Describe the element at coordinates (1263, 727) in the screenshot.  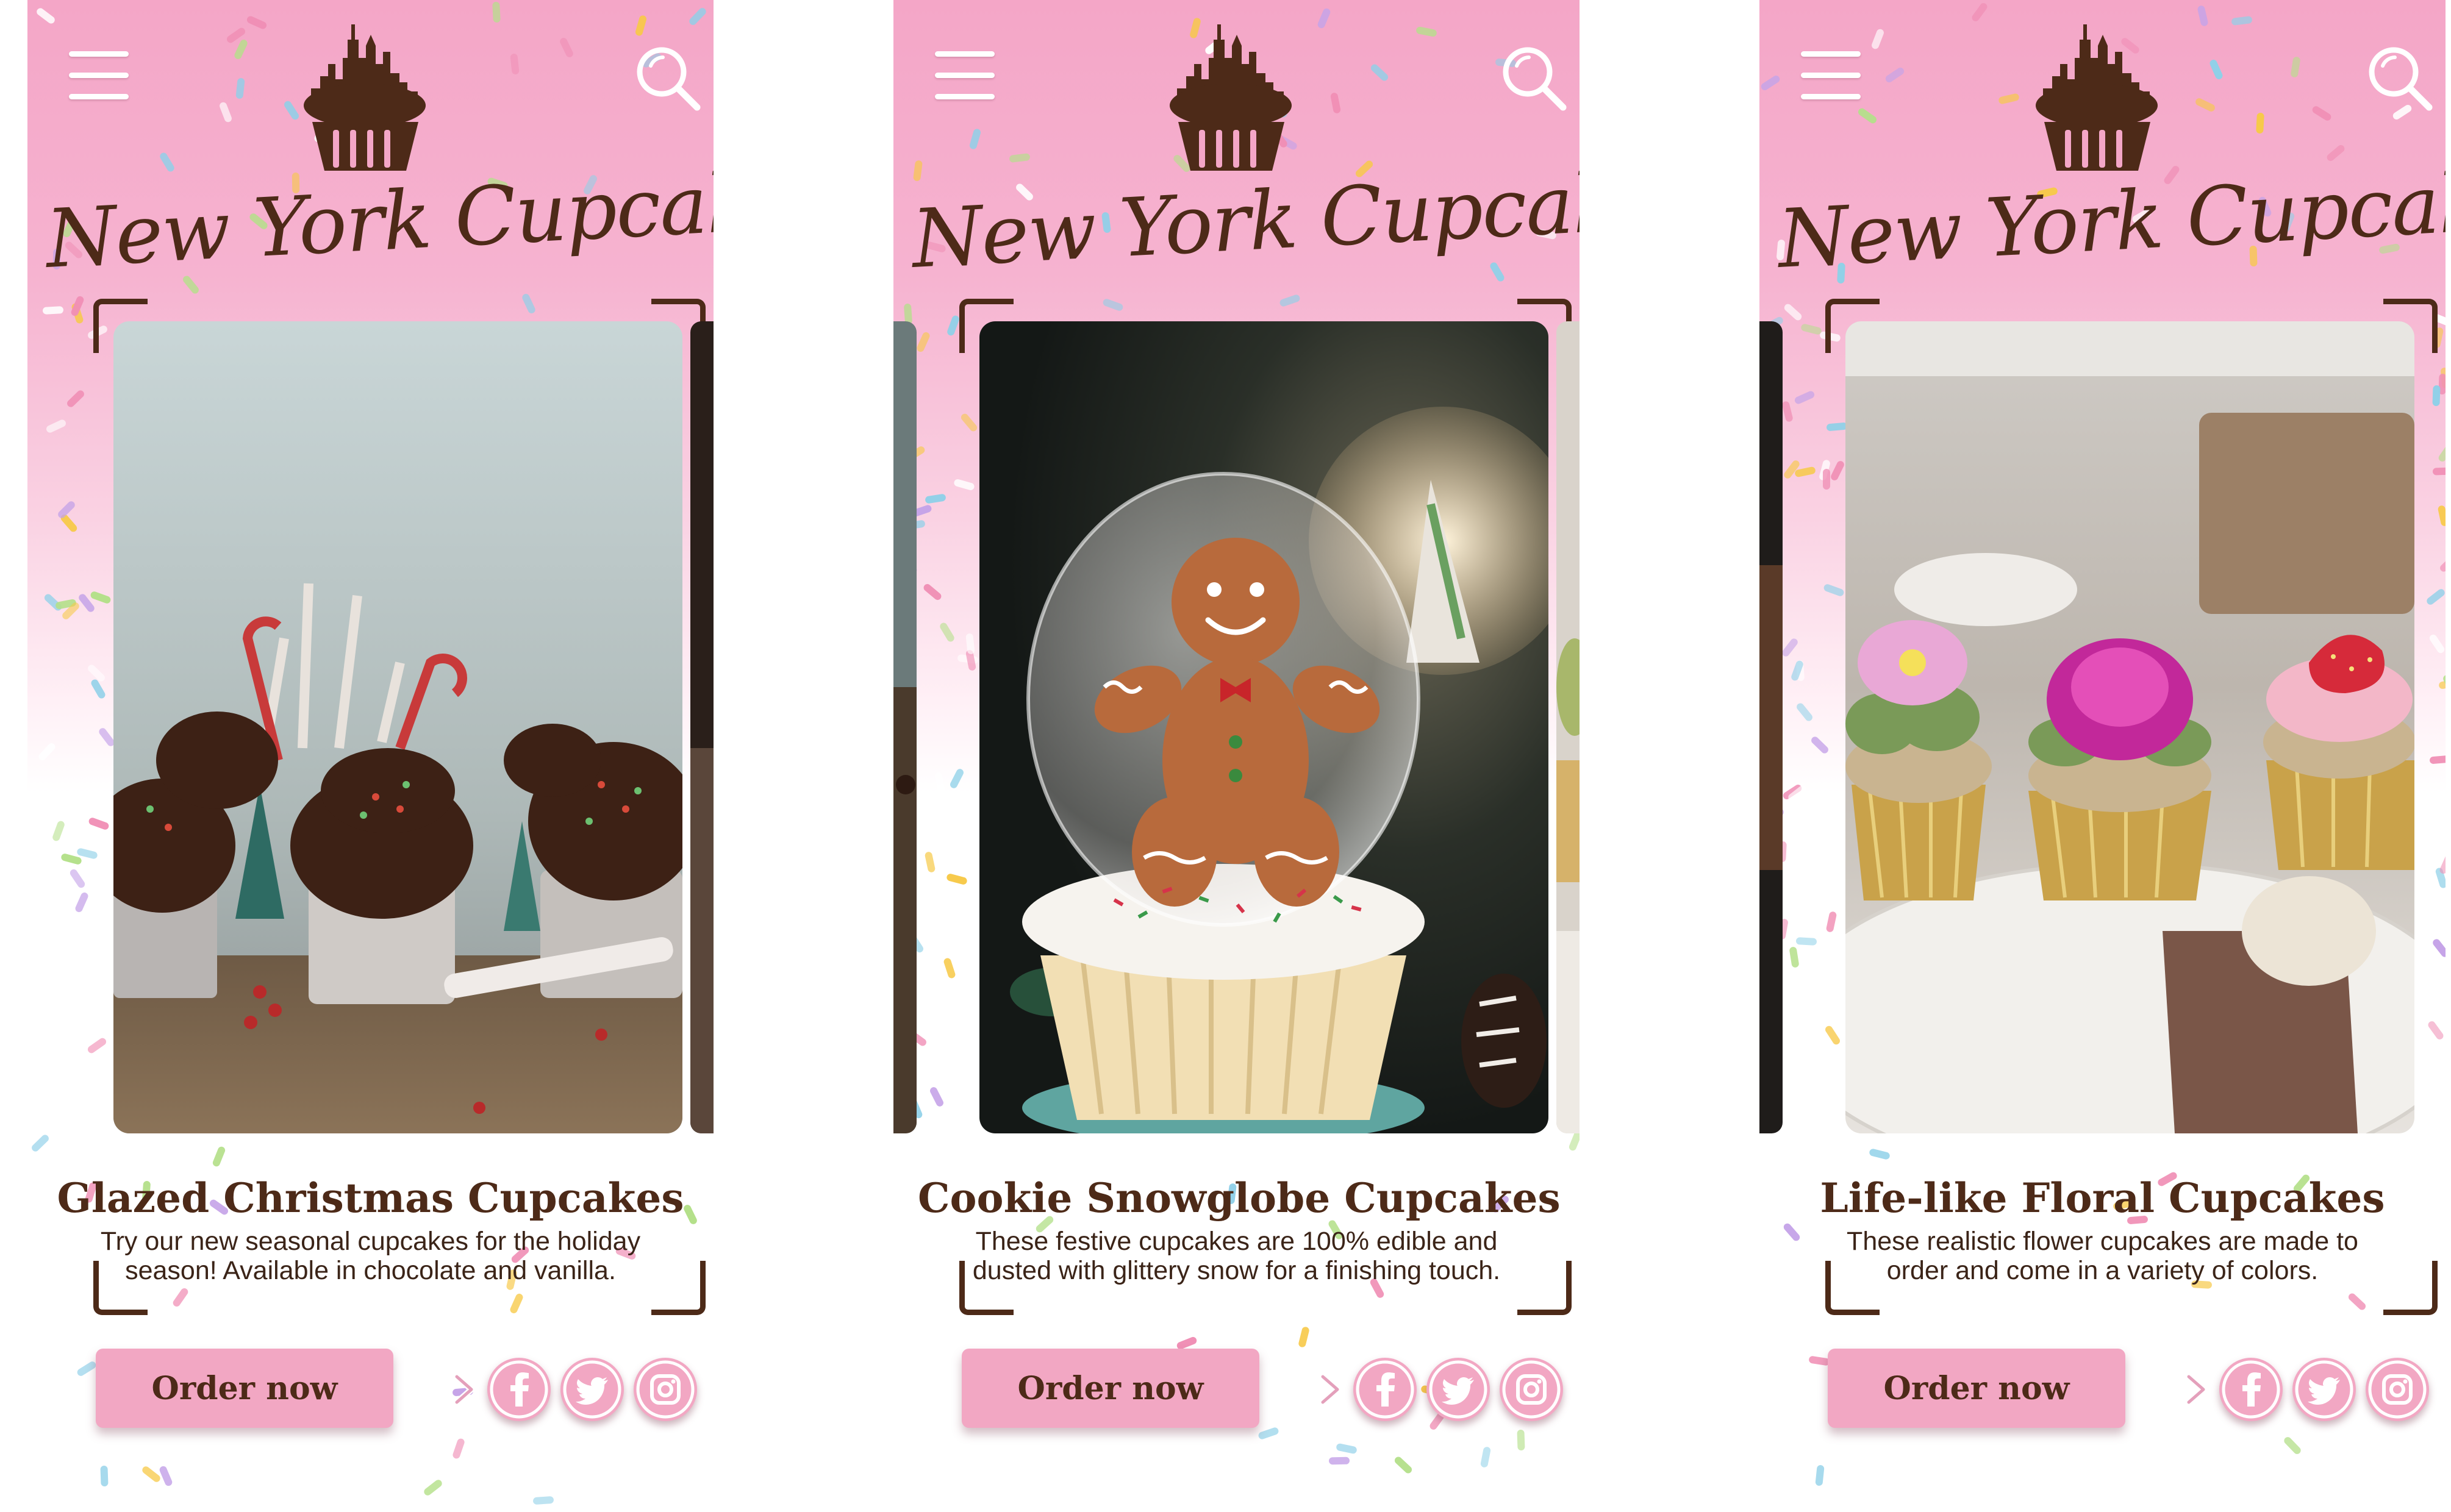
I see `product-photo-snowglobe` at that location.